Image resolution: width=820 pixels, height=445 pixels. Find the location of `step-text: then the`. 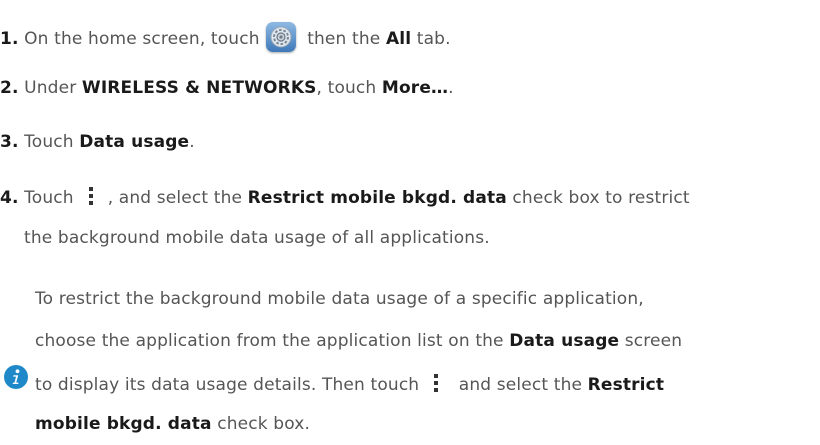

step-text: then the is located at coordinates (343, 39).